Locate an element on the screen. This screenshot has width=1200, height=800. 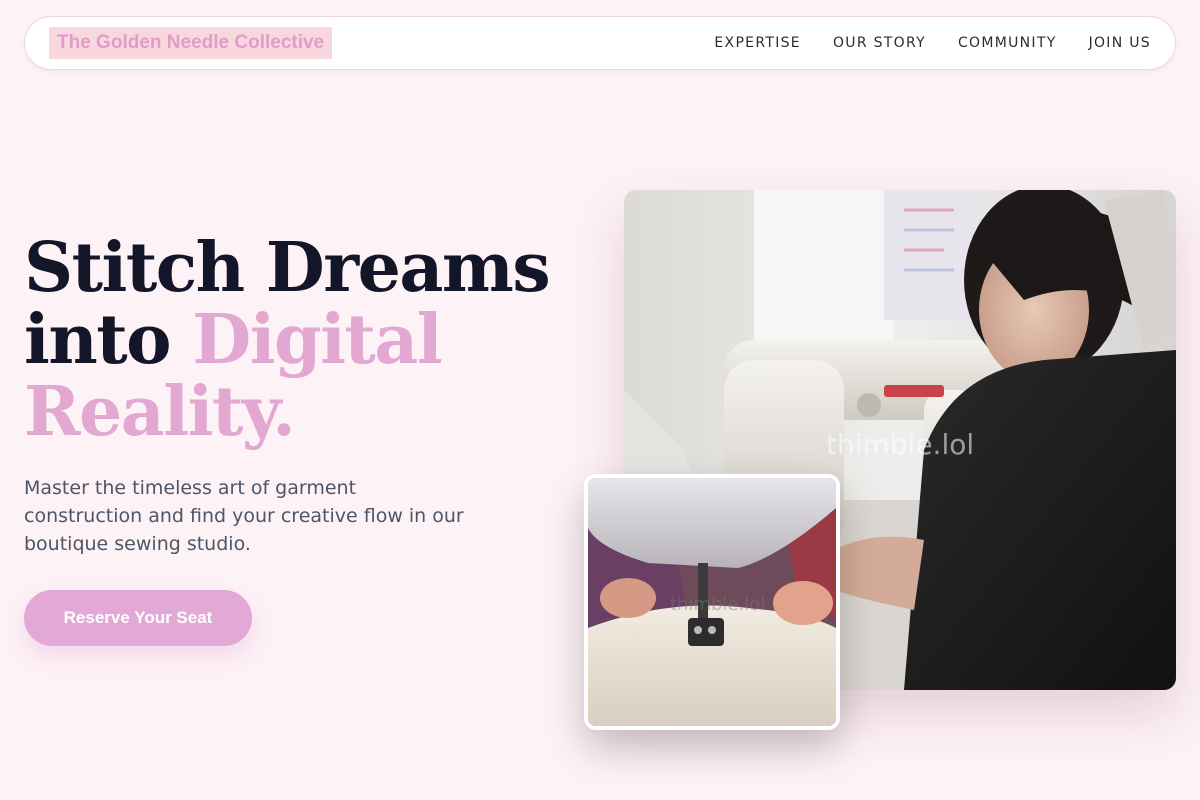
nav-link-our-story: OUR STORY is located at coordinates (879, 43).